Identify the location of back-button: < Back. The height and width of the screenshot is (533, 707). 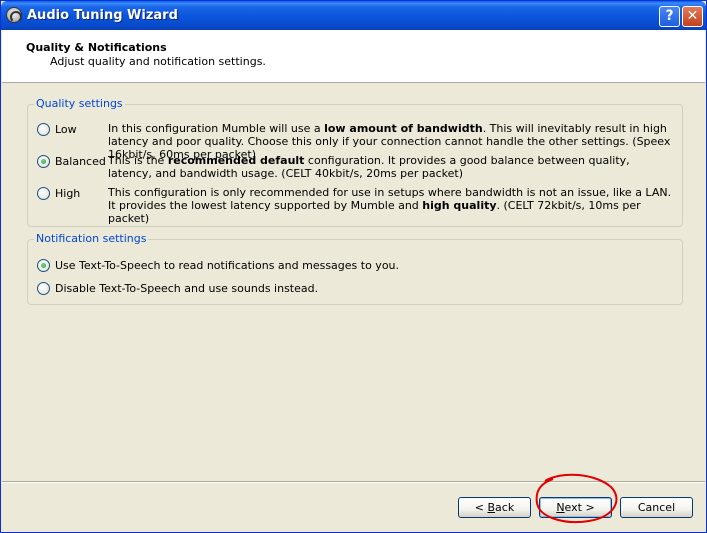
(494, 507).